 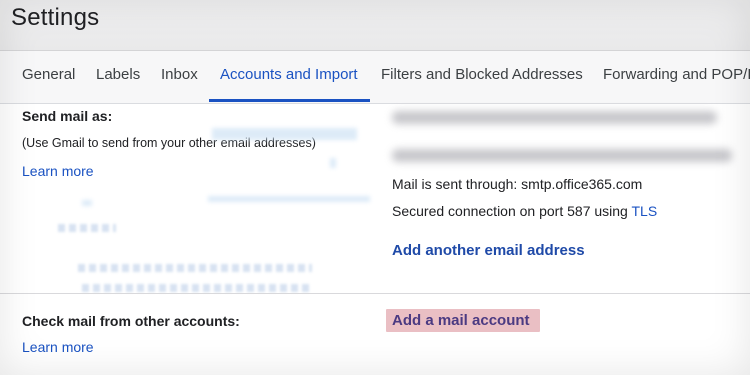 I want to click on section-divider, so click(x=375, y=293).